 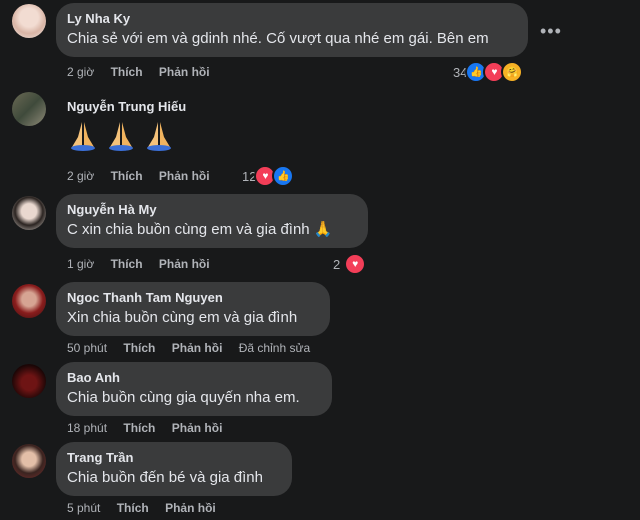 I want to click on comment-text: Xin chia buồn cùng em và gia đình, so click(x=182, y=317).